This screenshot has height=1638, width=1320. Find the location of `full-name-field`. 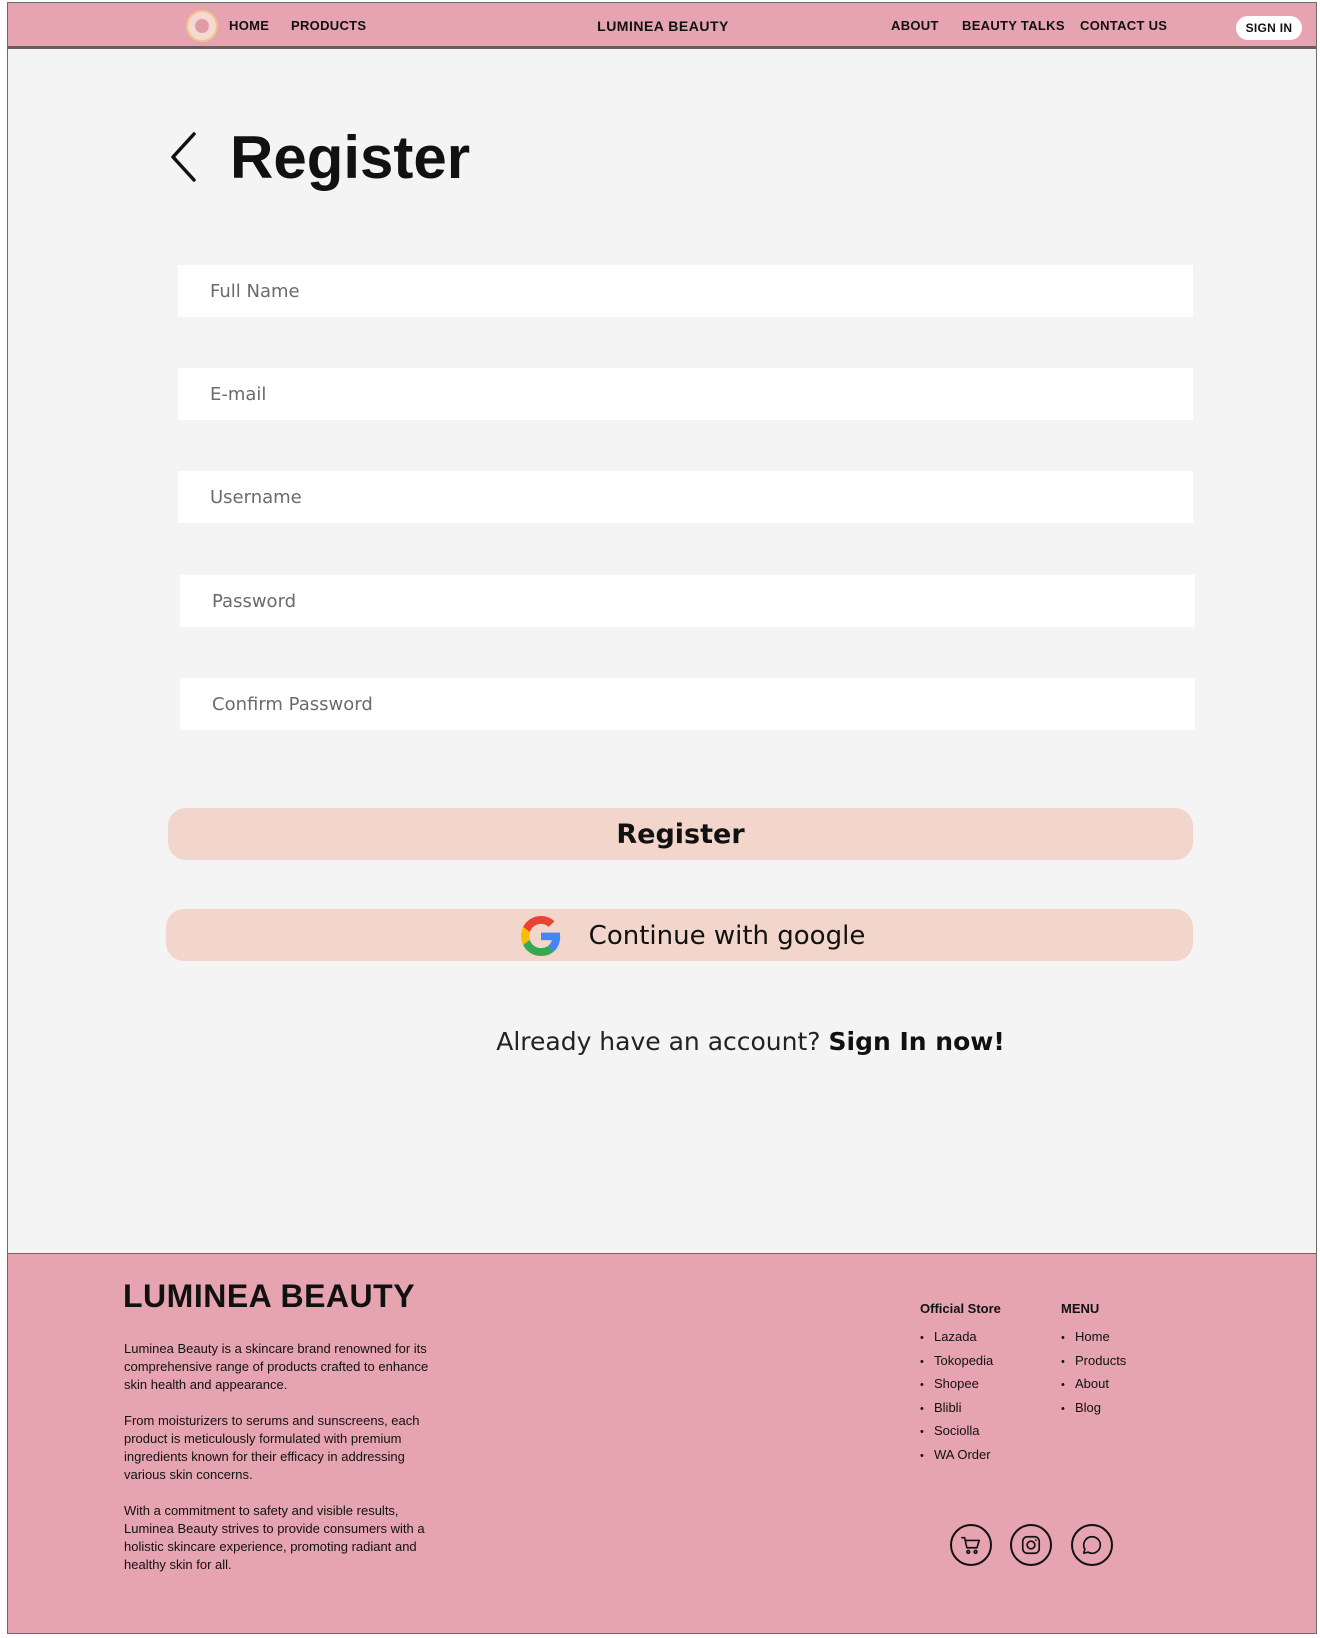

full-name-field is located at coordinates (685, 291).